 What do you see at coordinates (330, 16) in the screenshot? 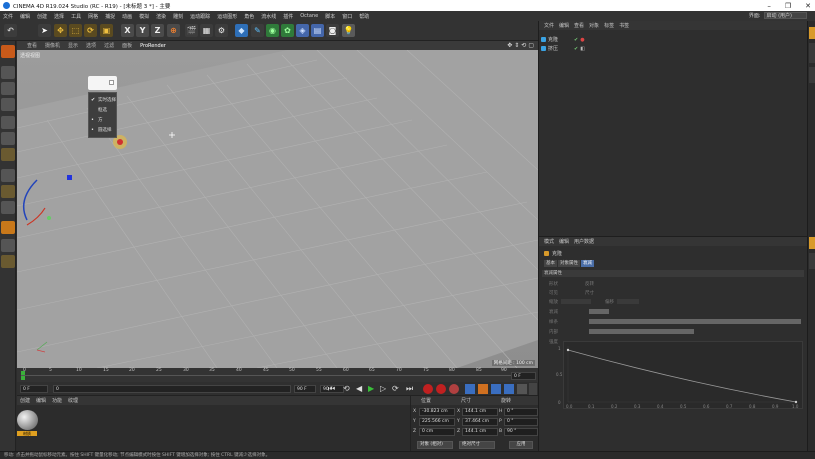
I see `menu-item: 脚本` at bounding box center [330, 16].